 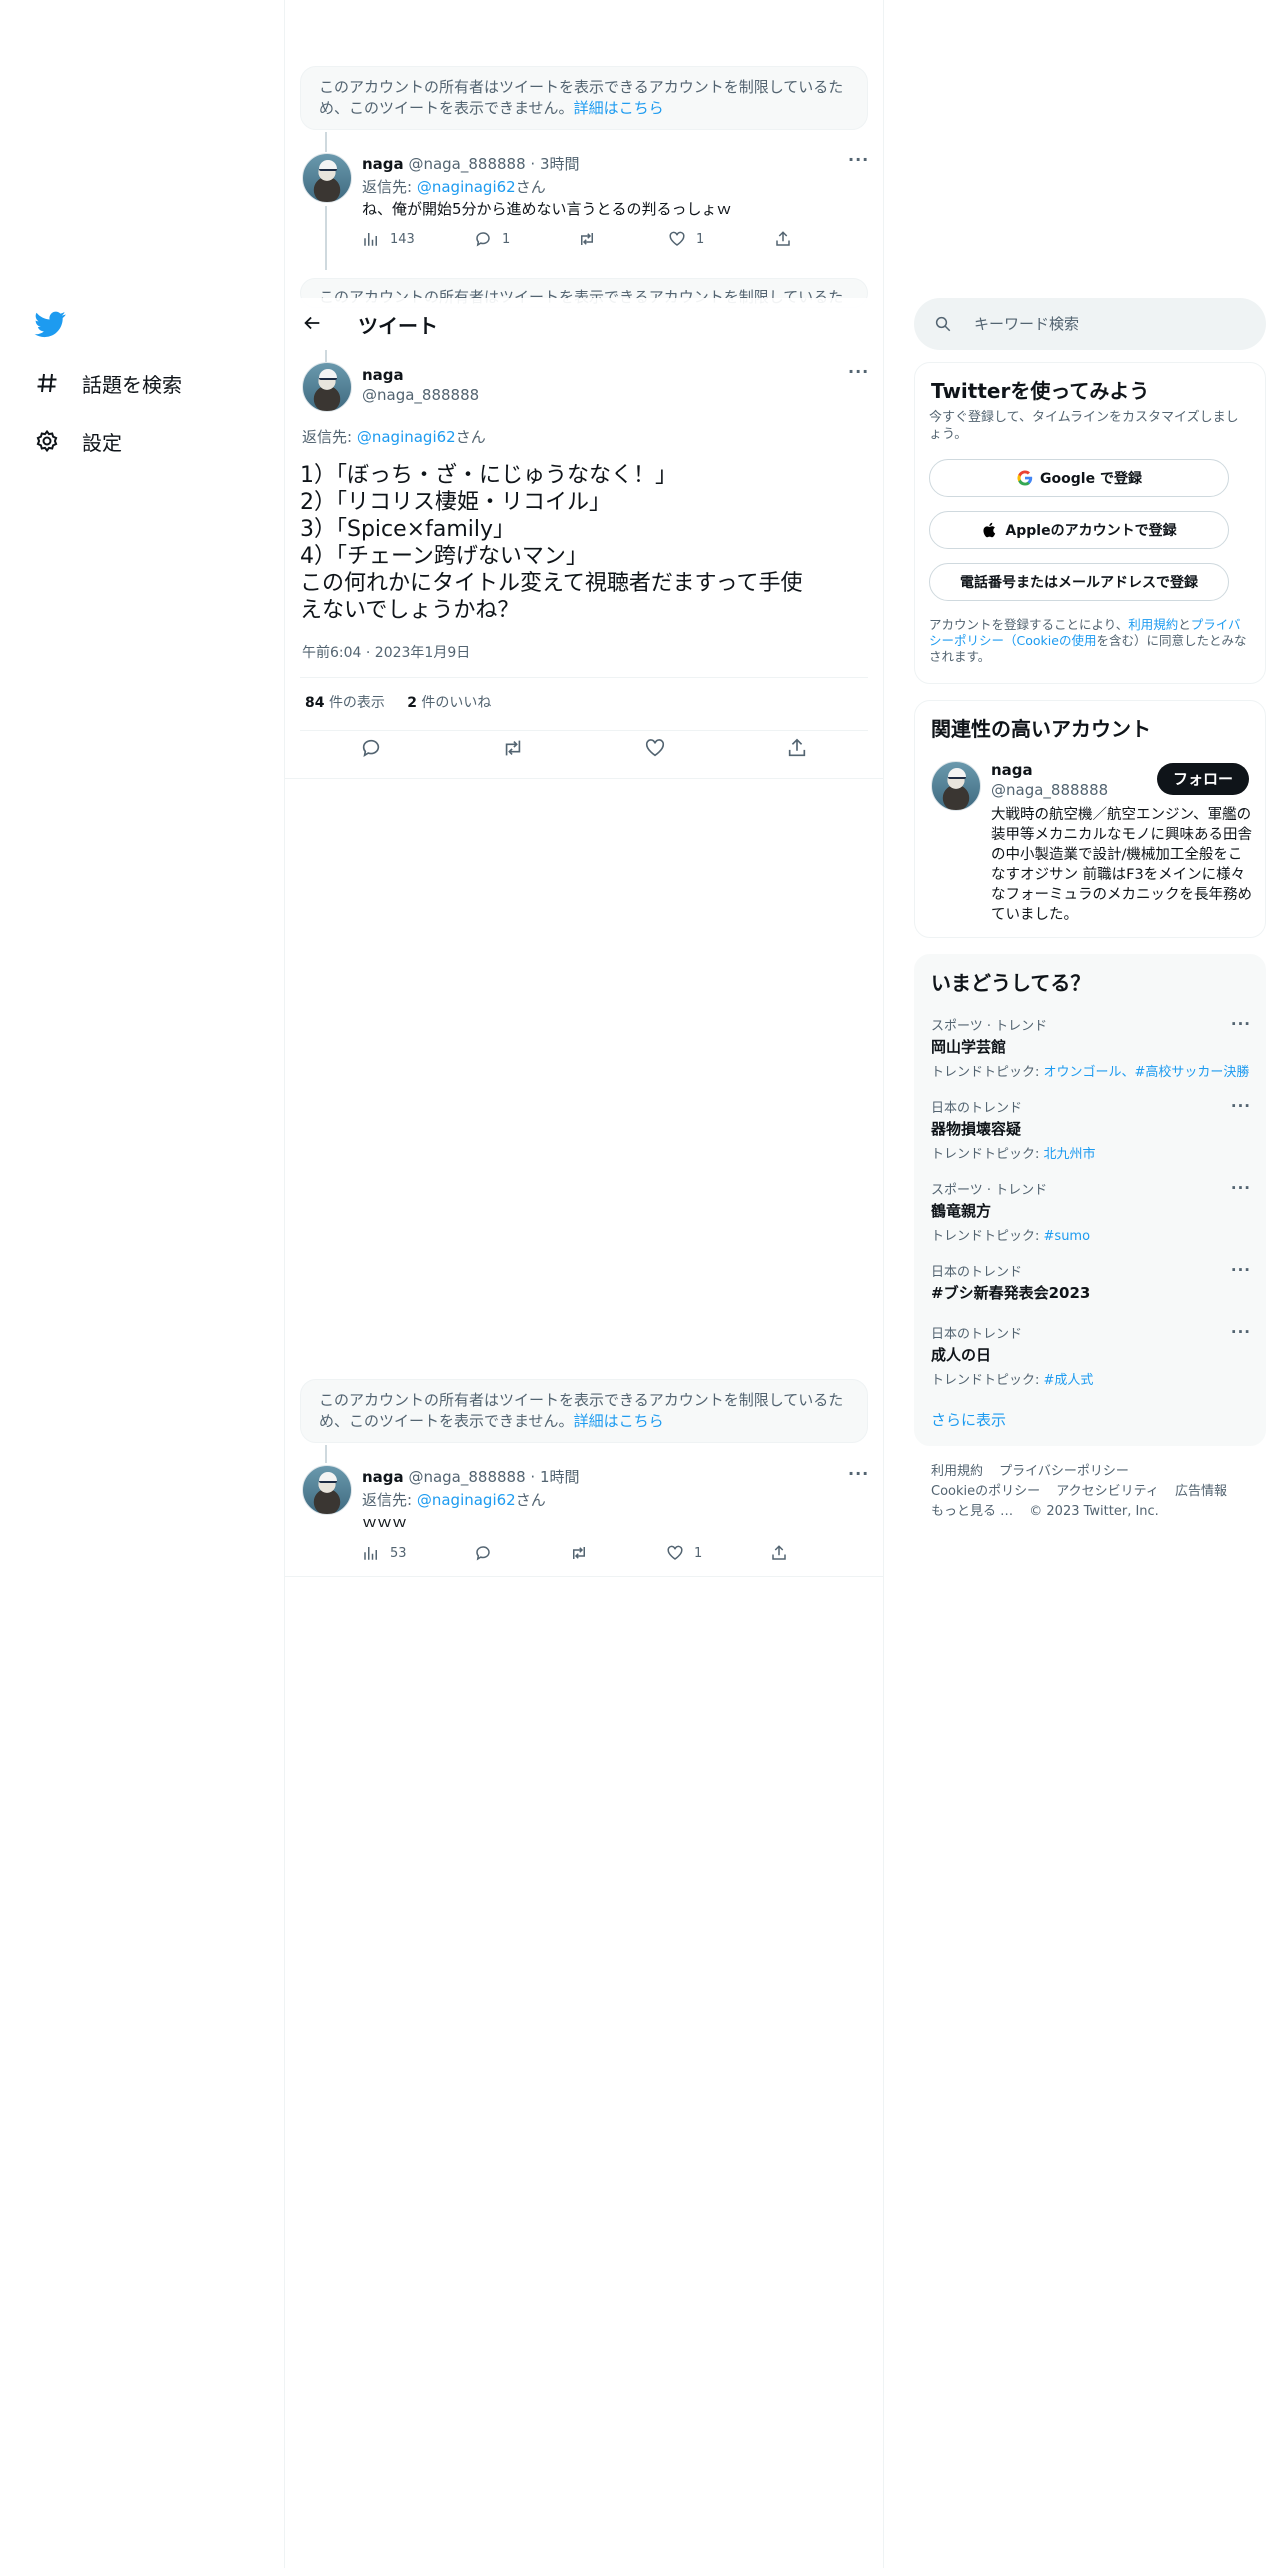 I want to click on trend-item: スポーツ · トレンド 鶴竜親方 トレンドトピック: #sumo ···, so click(x=1091, y=1211).